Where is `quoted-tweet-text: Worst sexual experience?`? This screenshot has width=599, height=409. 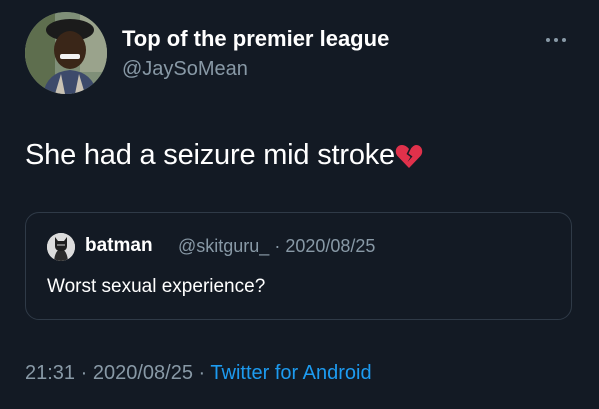
quoted-tweet-text: Worst sexual experience? is located at coordinates (156, 286).